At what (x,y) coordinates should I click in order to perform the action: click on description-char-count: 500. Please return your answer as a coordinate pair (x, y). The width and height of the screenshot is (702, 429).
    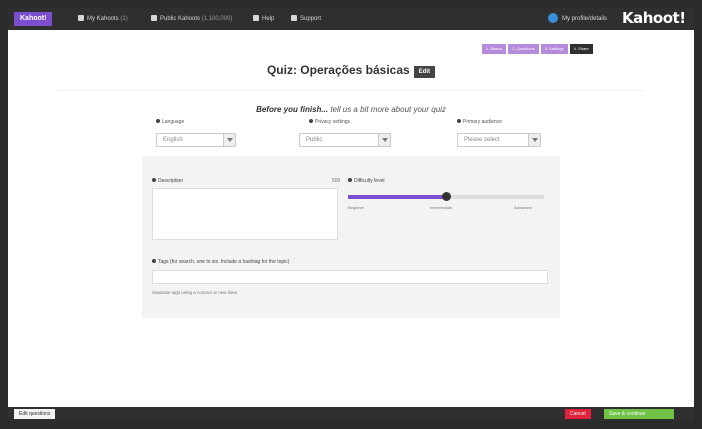
    Looking at the image, I should click on (336, 181).